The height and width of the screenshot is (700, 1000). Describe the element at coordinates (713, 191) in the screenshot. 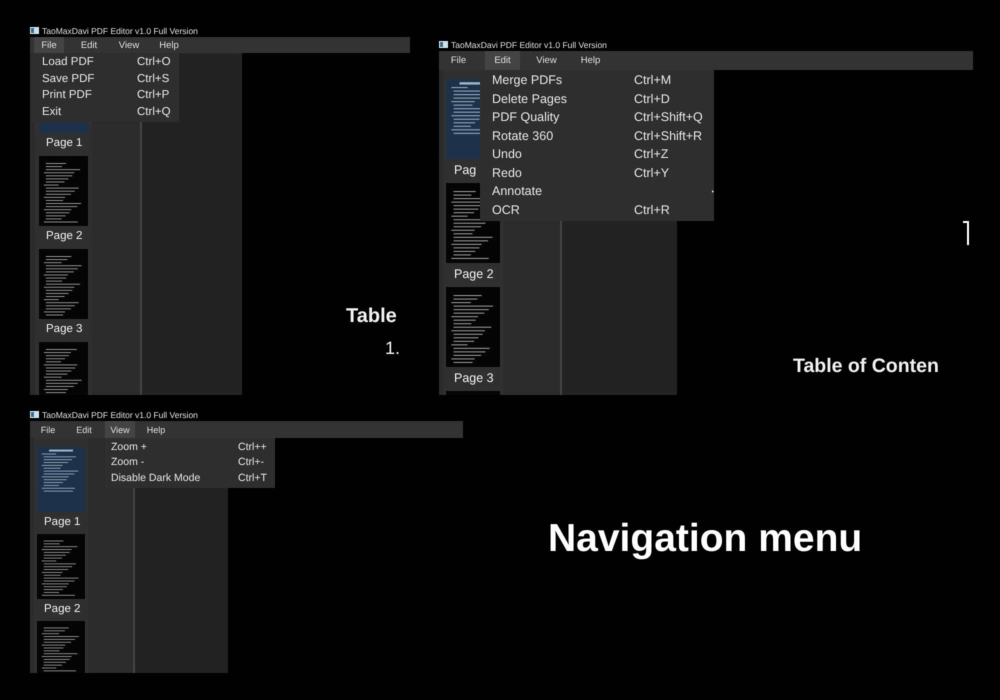

I see `submenu-arrow-icon` at that location.